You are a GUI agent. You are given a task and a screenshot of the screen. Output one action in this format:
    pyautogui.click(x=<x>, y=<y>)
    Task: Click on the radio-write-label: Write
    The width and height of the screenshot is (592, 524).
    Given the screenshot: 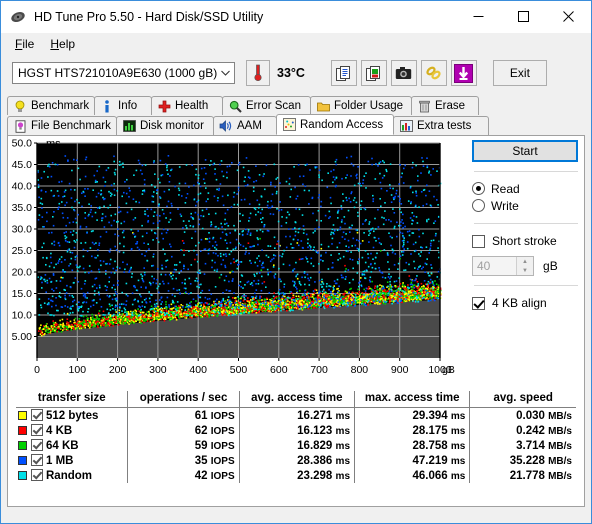 What is the action you would take?
    pyautogui.click(x=505, y=205)
    